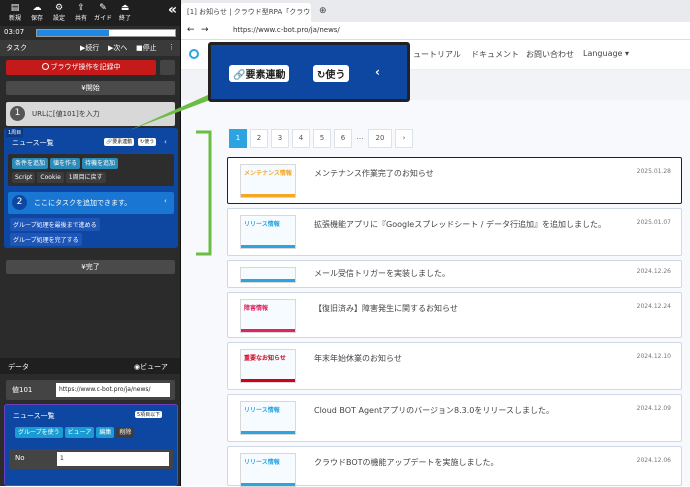 The height and width of the screenshot is (487, 690). What do you see at coordinates (280, 138) in the screenshot?
I see `page-link: 3` at bounding box center [280, 138].